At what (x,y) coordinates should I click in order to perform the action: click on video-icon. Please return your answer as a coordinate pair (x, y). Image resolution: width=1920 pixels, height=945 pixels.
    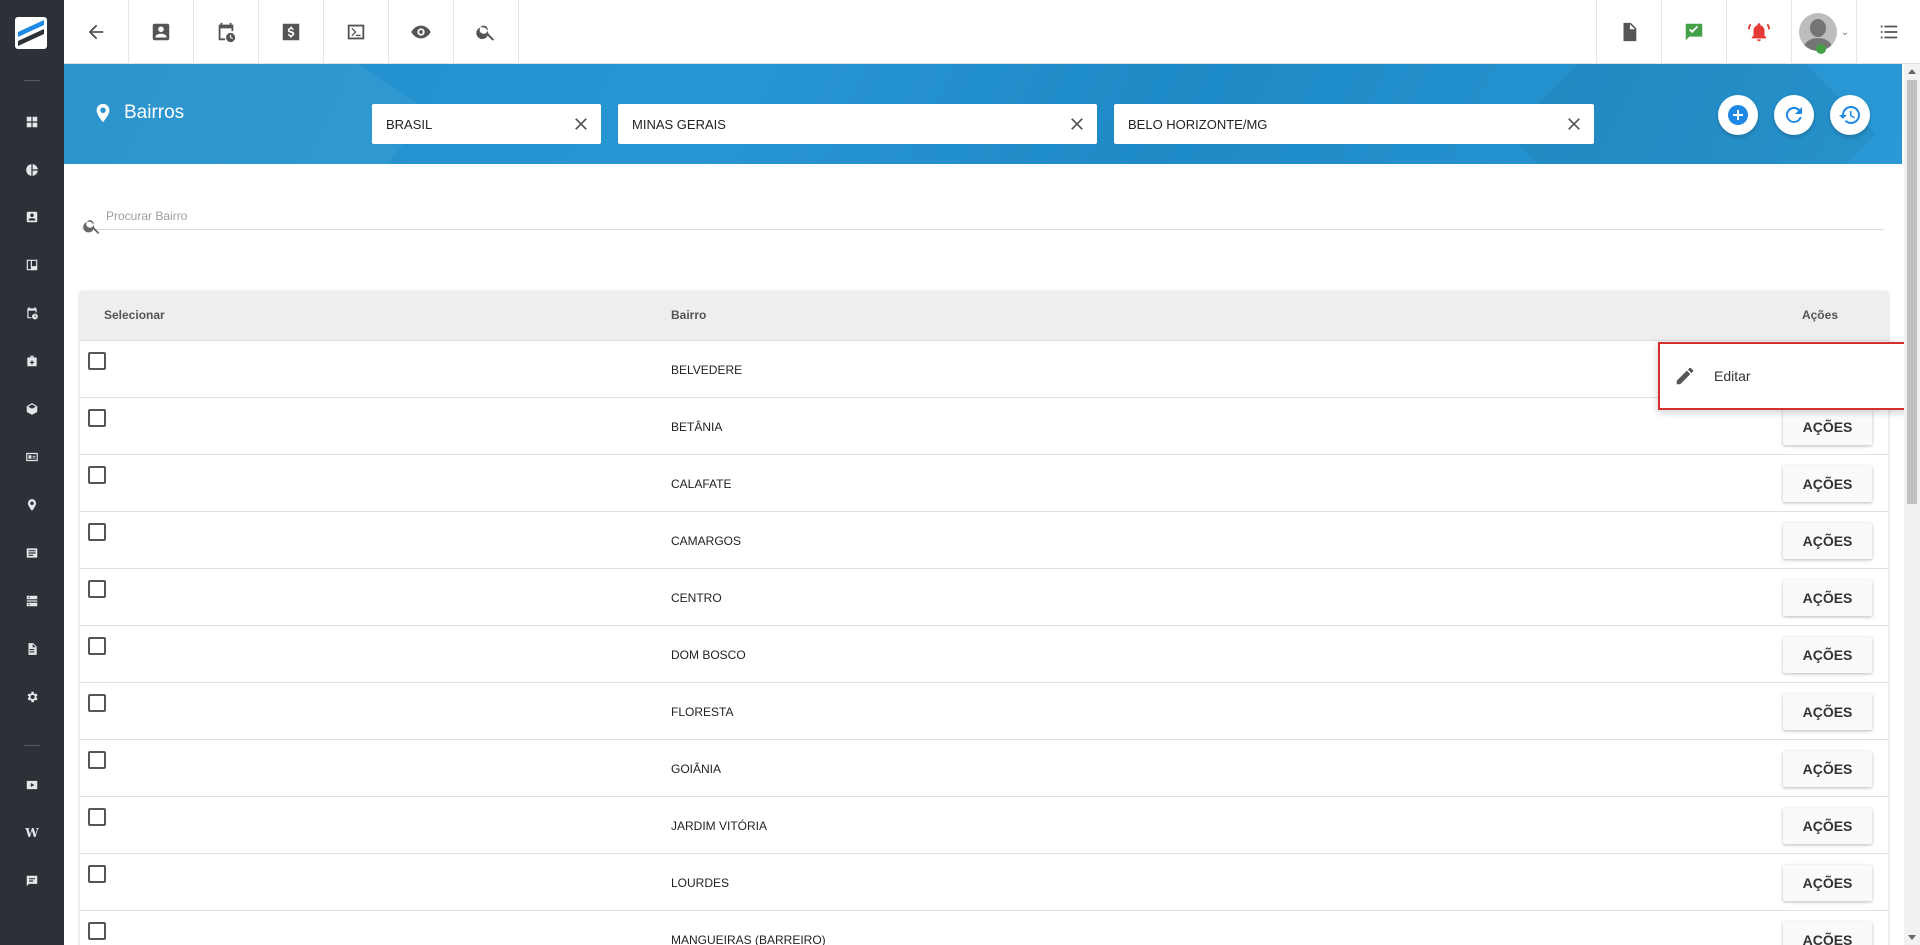
    Looking at the image, I should click on (32, 785).